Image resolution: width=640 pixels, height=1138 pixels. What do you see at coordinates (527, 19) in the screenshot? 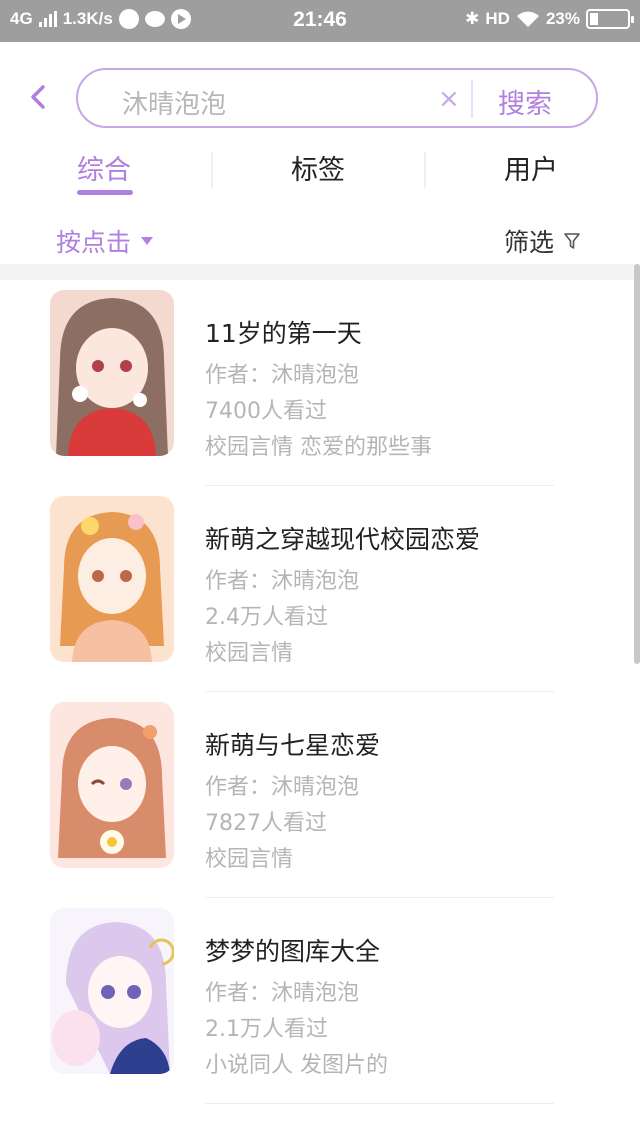
I see `wifi-icon` at bounding box center [527, 19].